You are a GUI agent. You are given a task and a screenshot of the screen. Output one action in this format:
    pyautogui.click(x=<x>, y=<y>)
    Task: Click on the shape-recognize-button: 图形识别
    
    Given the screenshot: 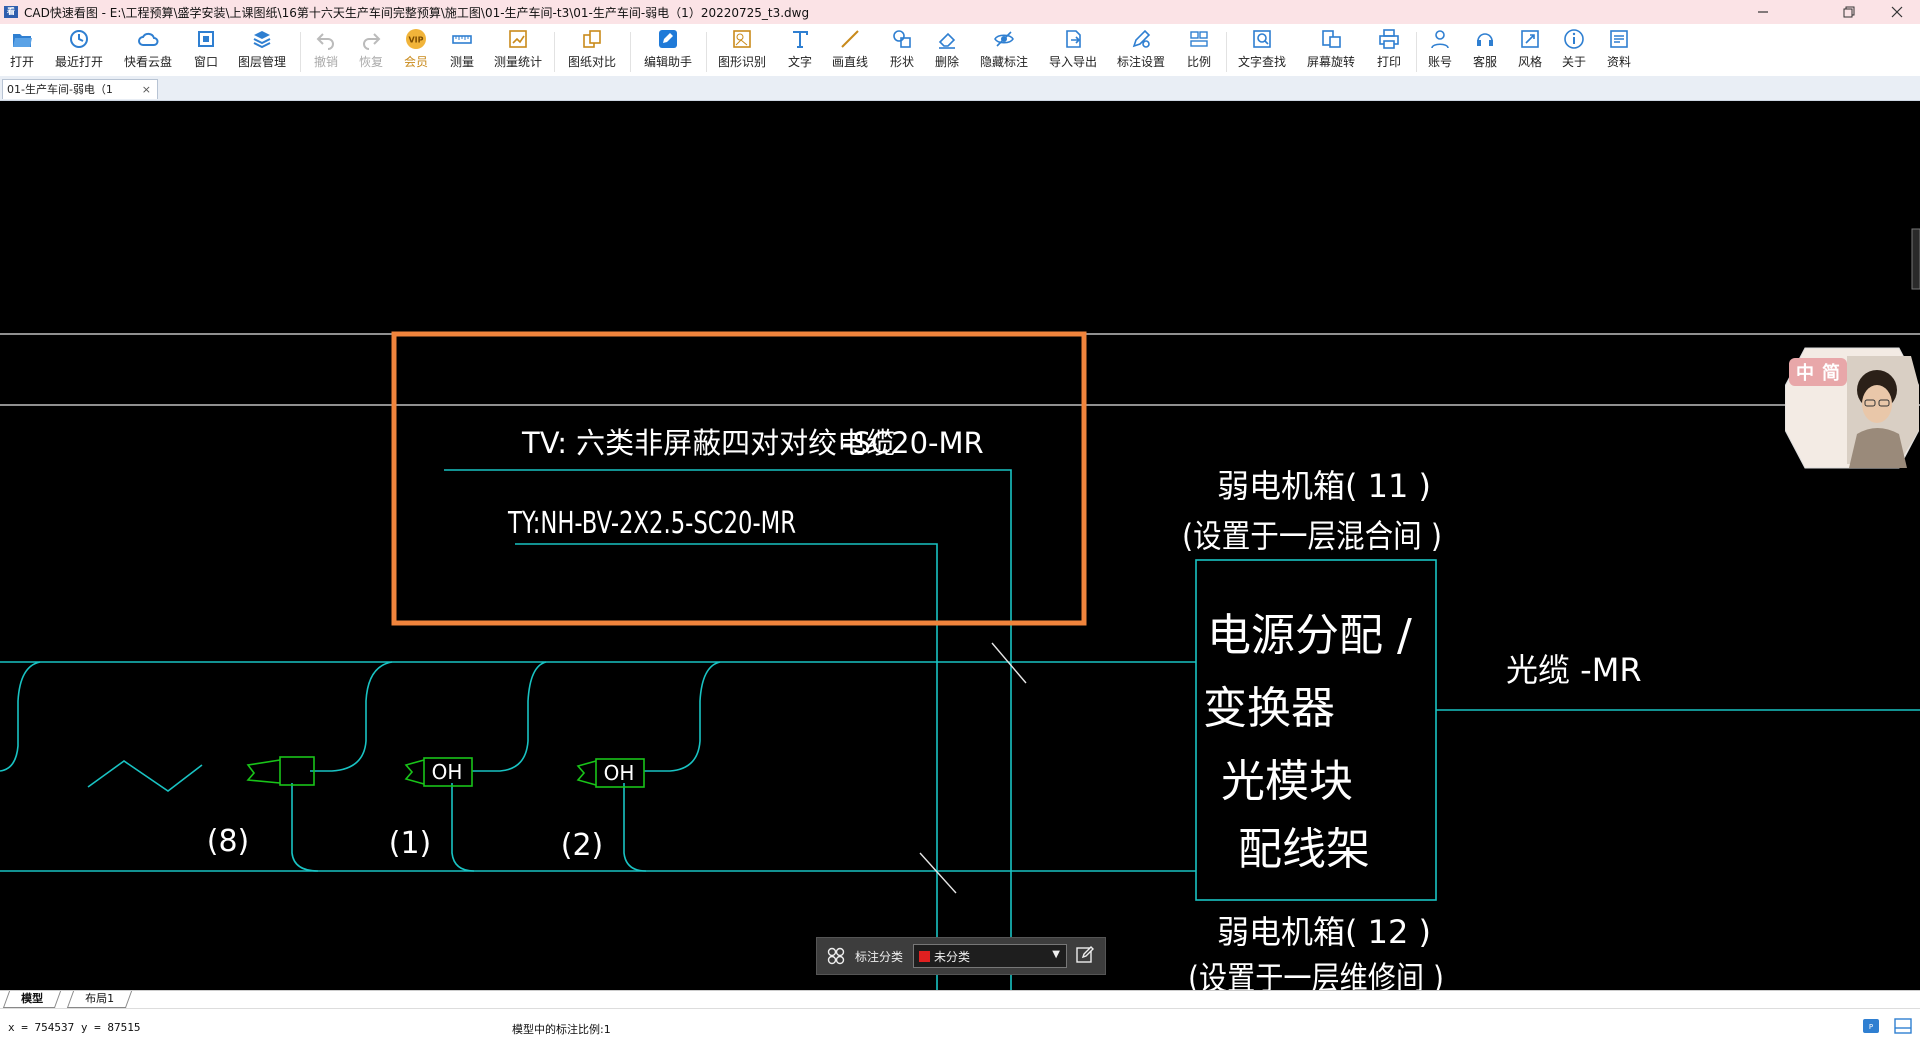 What is the action you would take?
    pyautogui.click(x=742, y=49)
    